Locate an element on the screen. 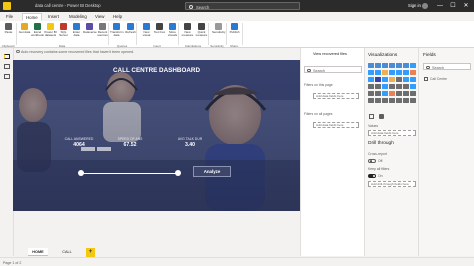 The height and width of the screenshot is (266, 474). ribbon-button-excel-workbook: Excel workbook is located at coordinates (37, 32).